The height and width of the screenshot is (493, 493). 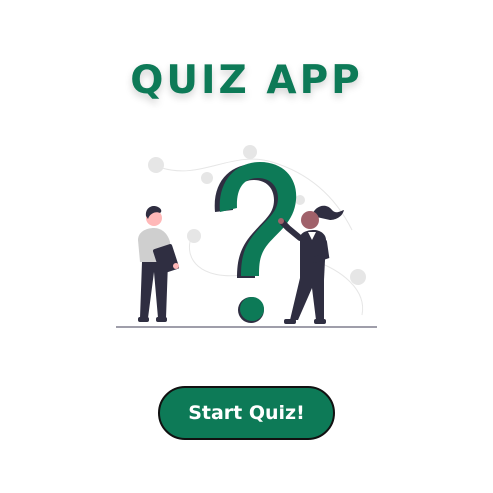 I want to click on question-mark-icon, so click(x=255, y=242).